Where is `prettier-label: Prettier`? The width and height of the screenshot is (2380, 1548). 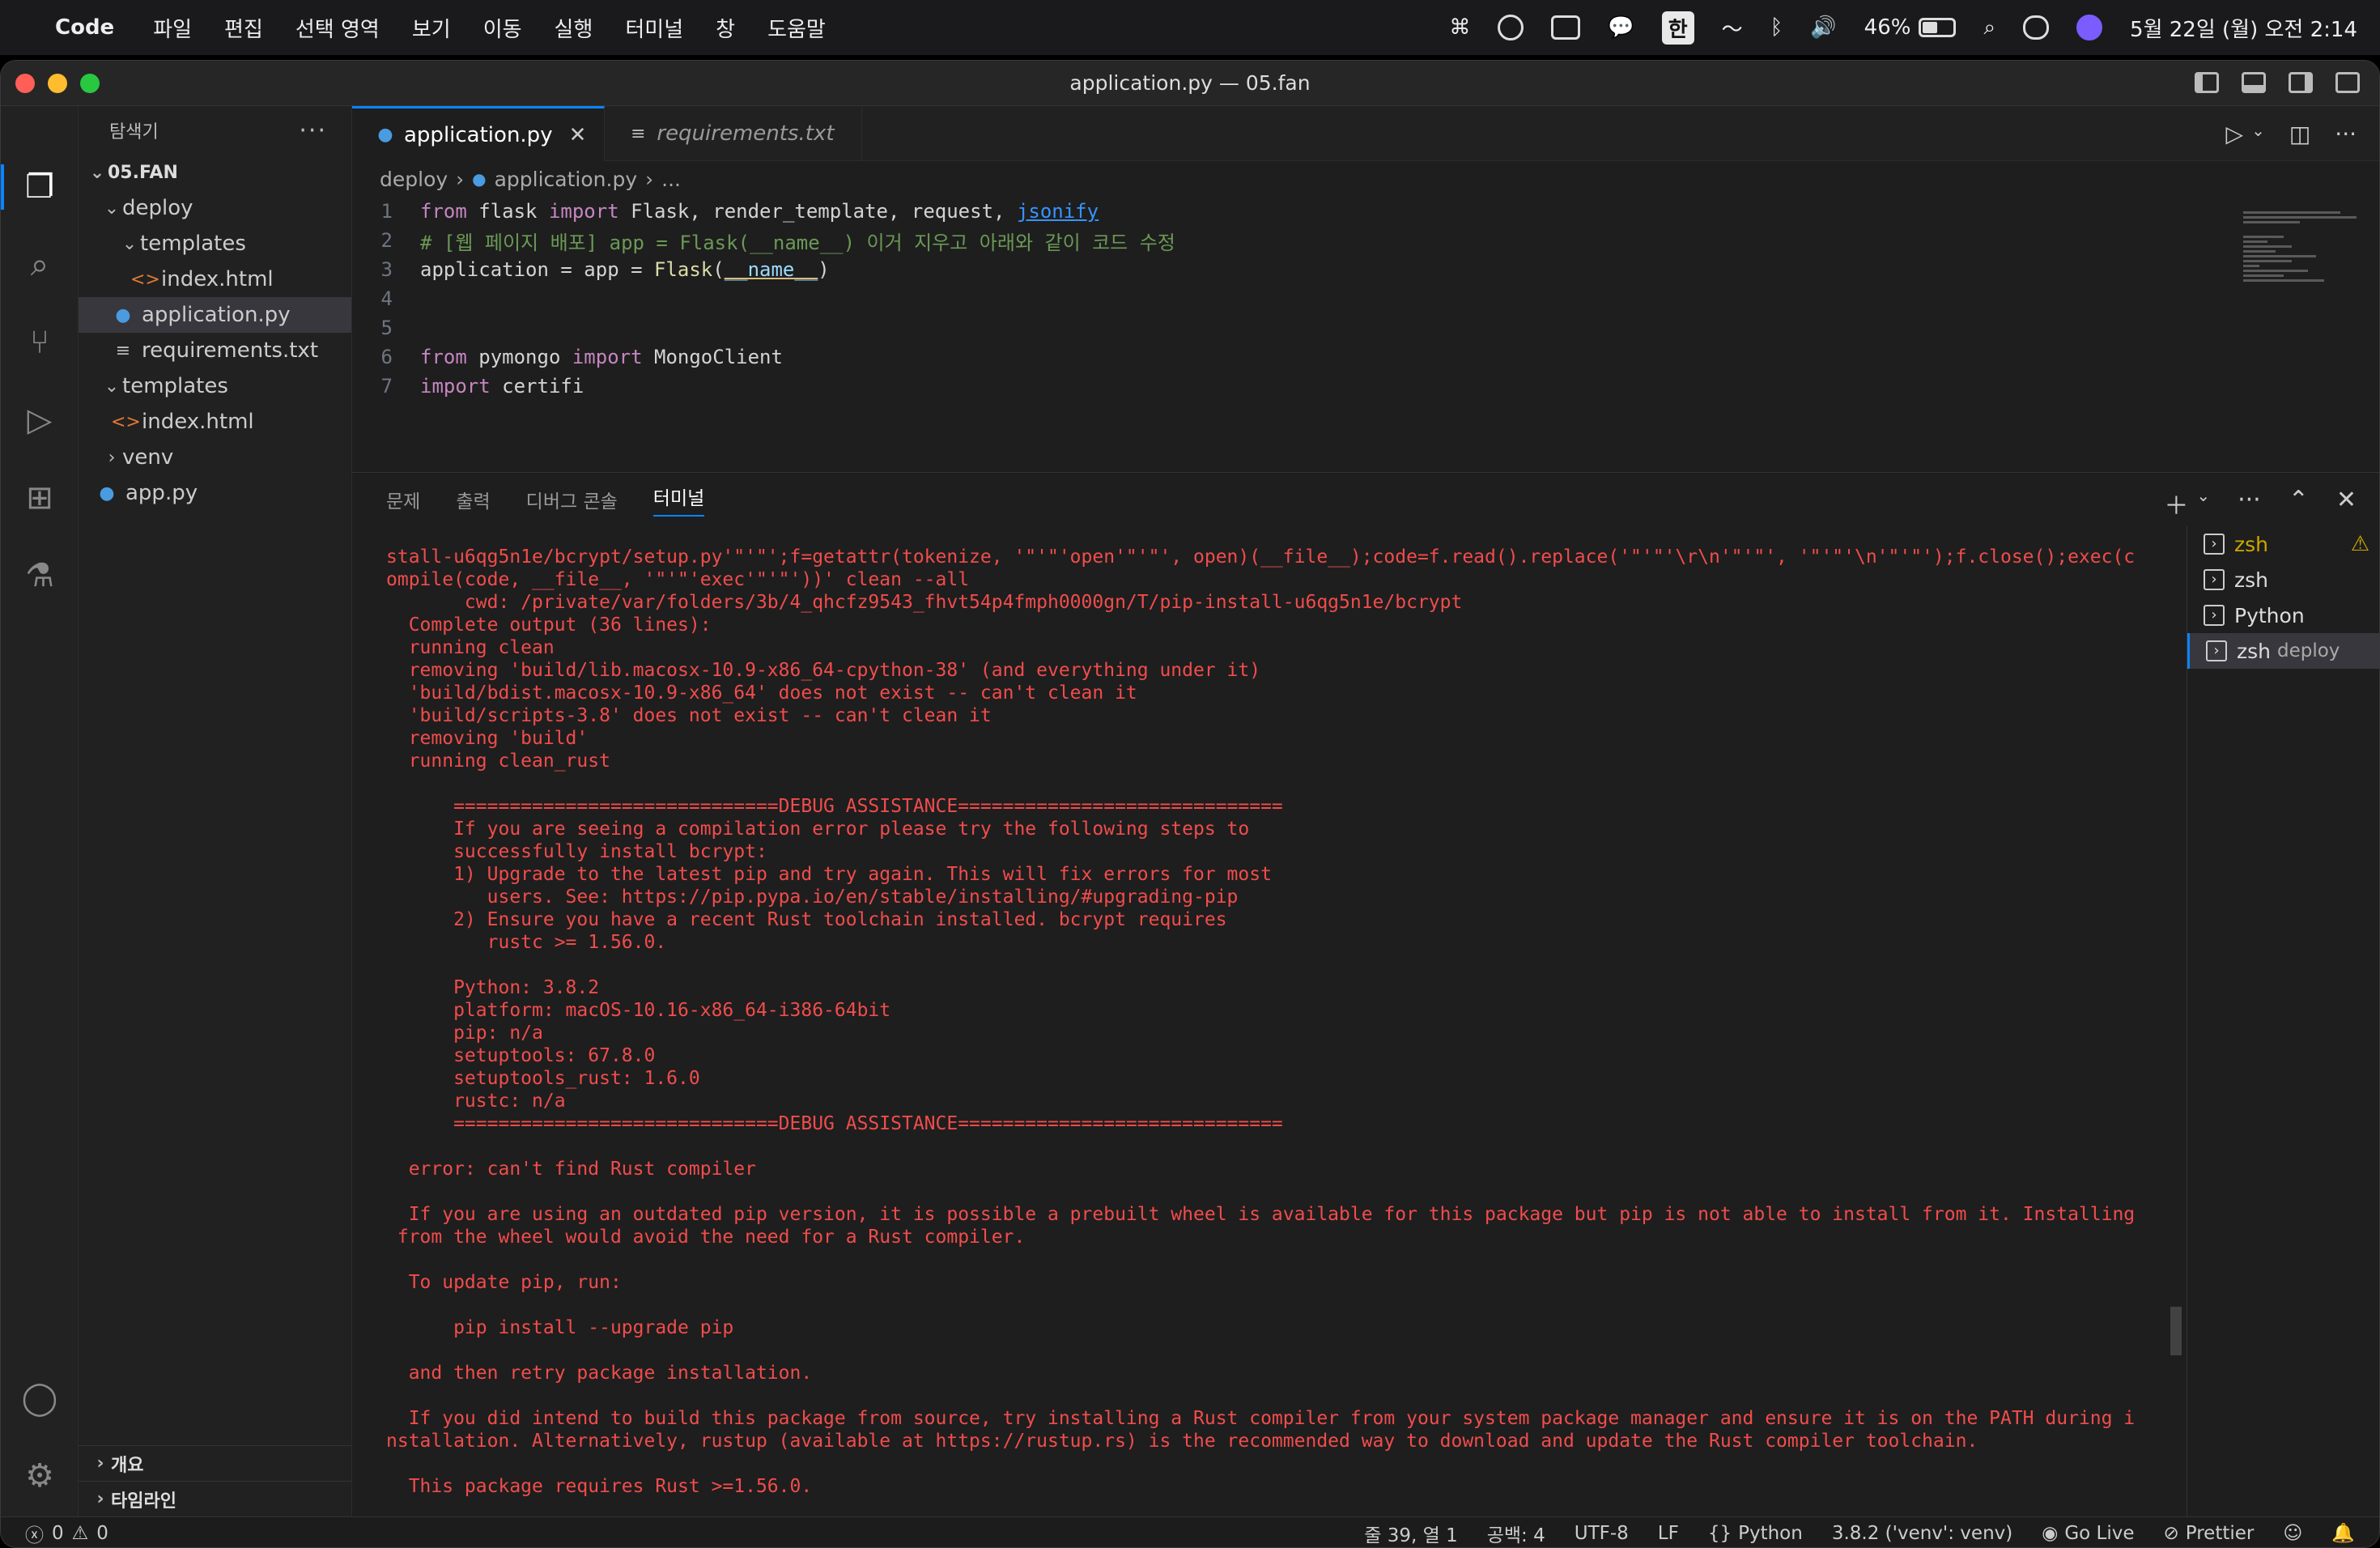 prettier-label: Prettier is located at coordinates (2220, 1533).